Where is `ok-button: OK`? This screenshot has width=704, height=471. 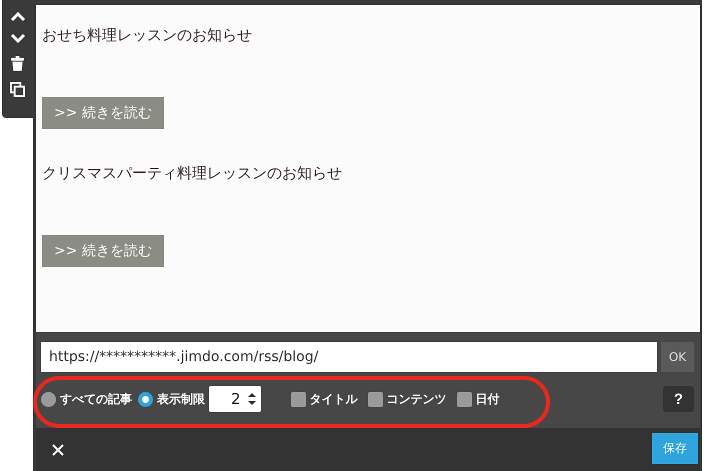 ok-button: OK is located at coordinates (677, 357).